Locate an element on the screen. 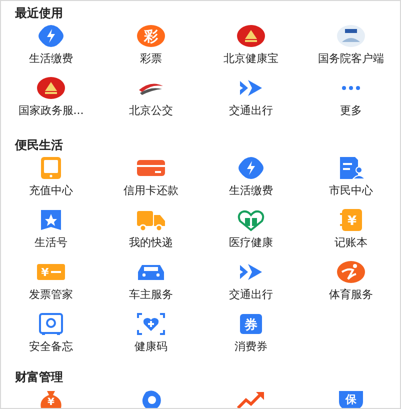 This screenshot has height=409, width=401. app-label: 彩票 is located at coordinates (151, 58).